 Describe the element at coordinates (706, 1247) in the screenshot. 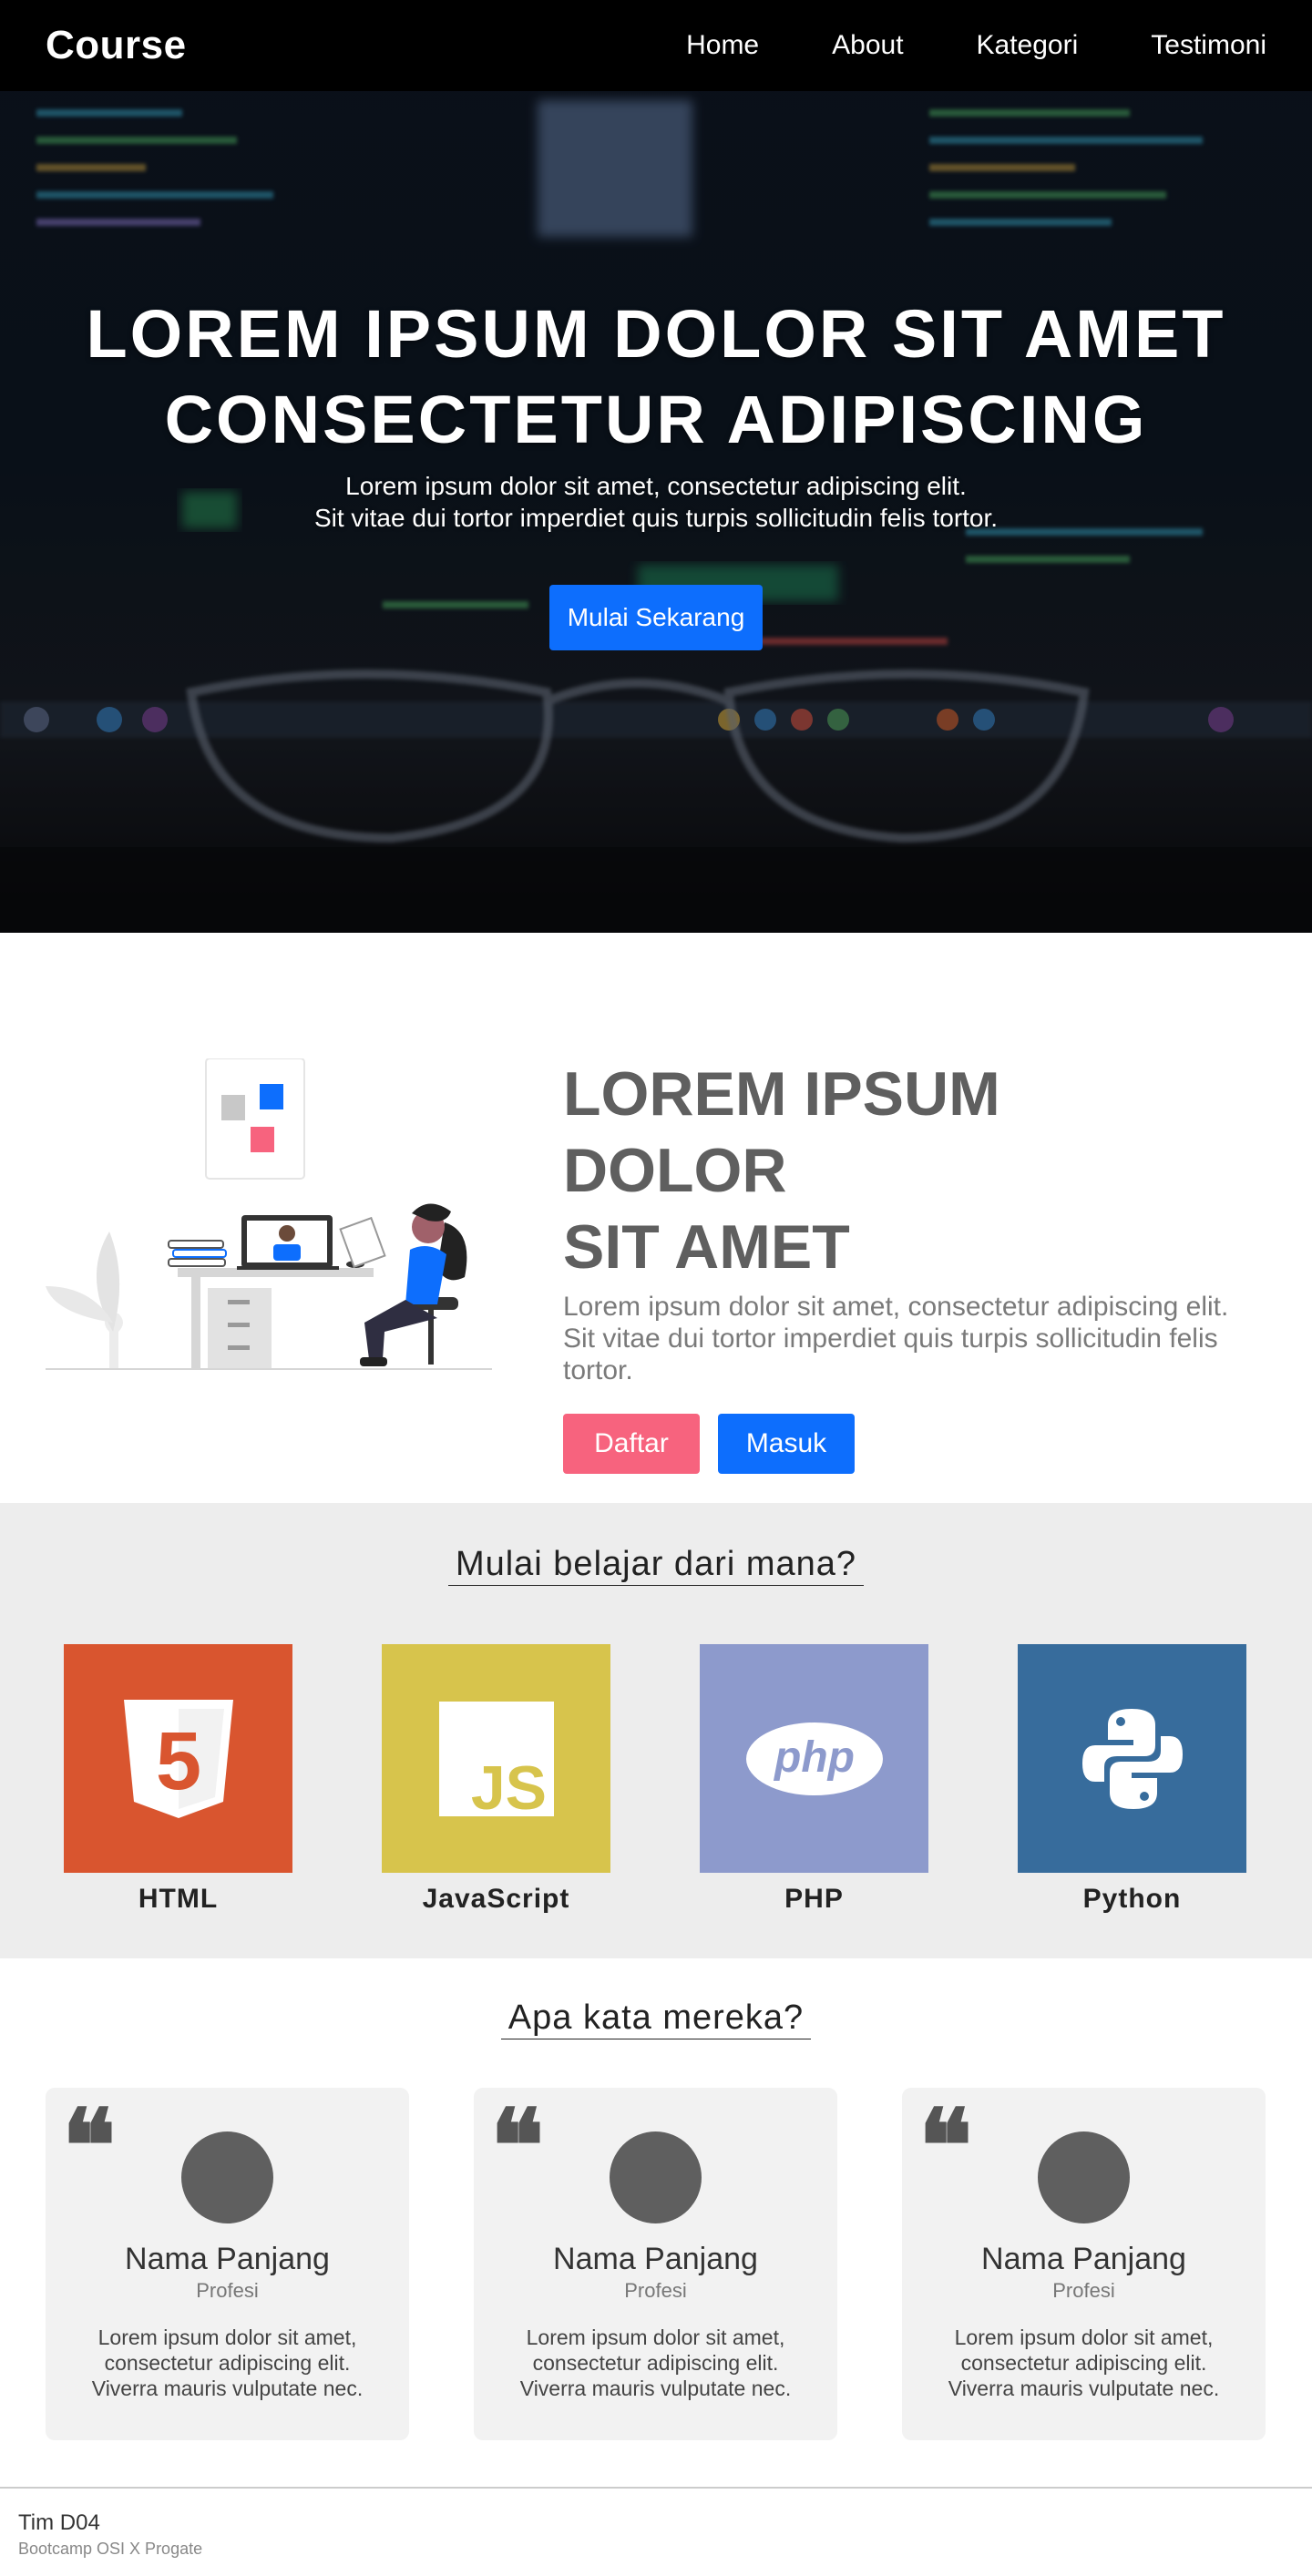

I see `about-title-line-2: SIT AMET` at that location.